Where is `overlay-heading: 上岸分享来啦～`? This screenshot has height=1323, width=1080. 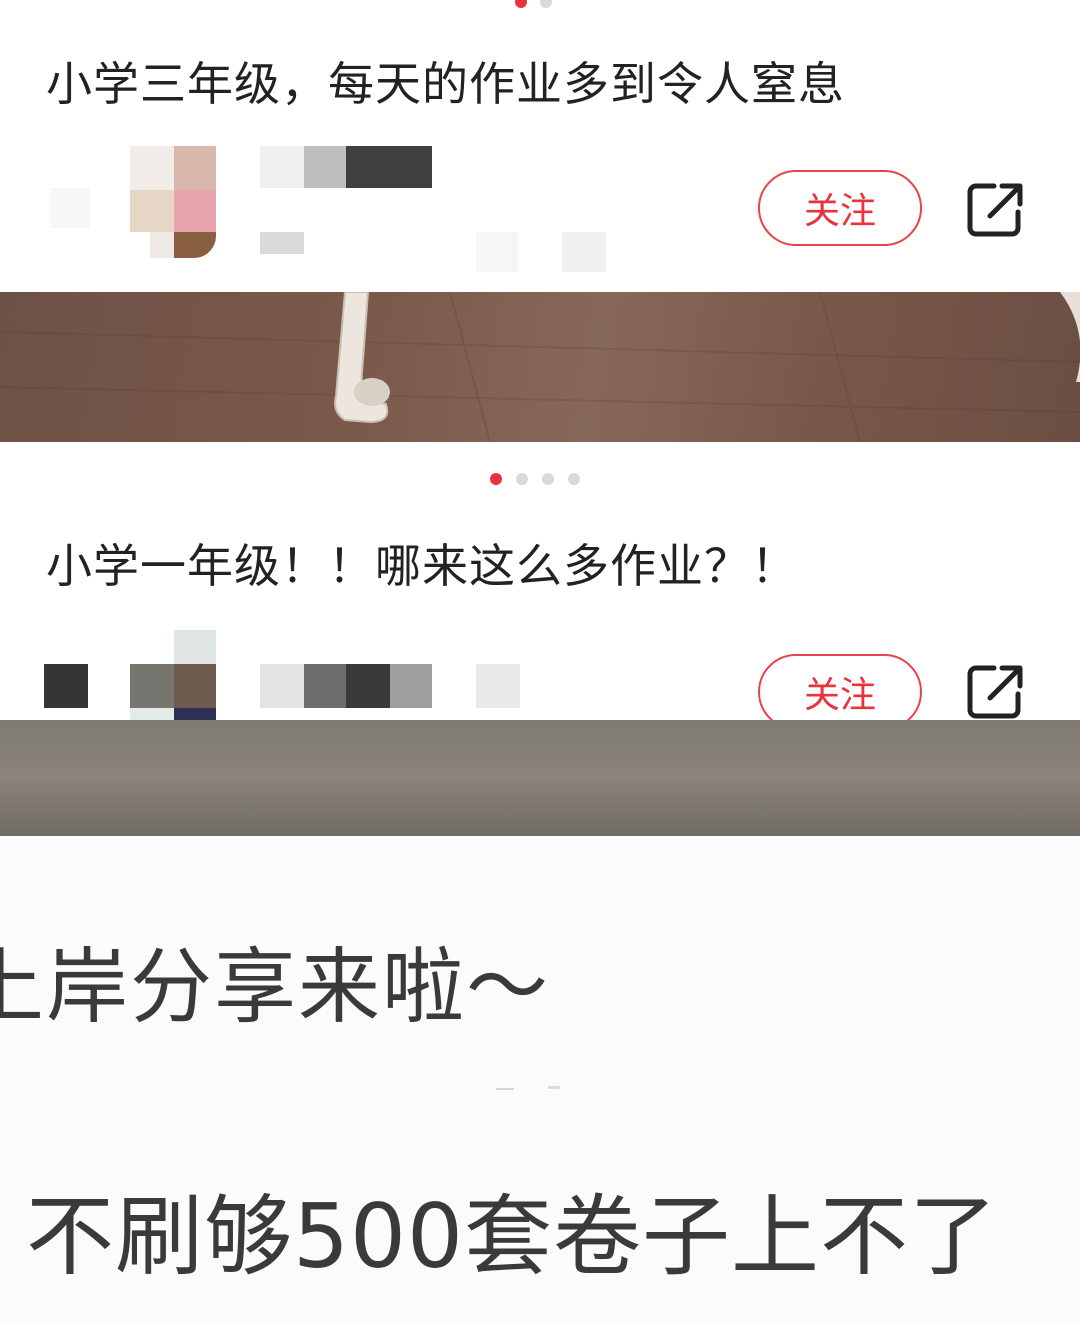 overlay-heading: 上岸分享来啦～ is located at coordinates (275, 987).